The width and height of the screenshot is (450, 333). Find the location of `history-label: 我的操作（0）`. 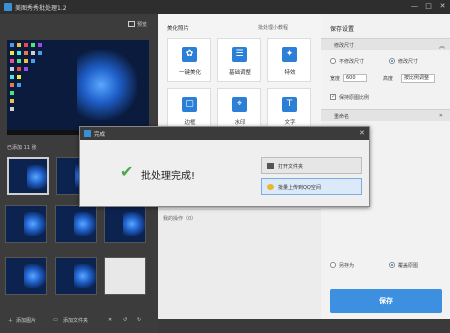

history-label: 我的操作（0） is located at coordinates (180, 219).